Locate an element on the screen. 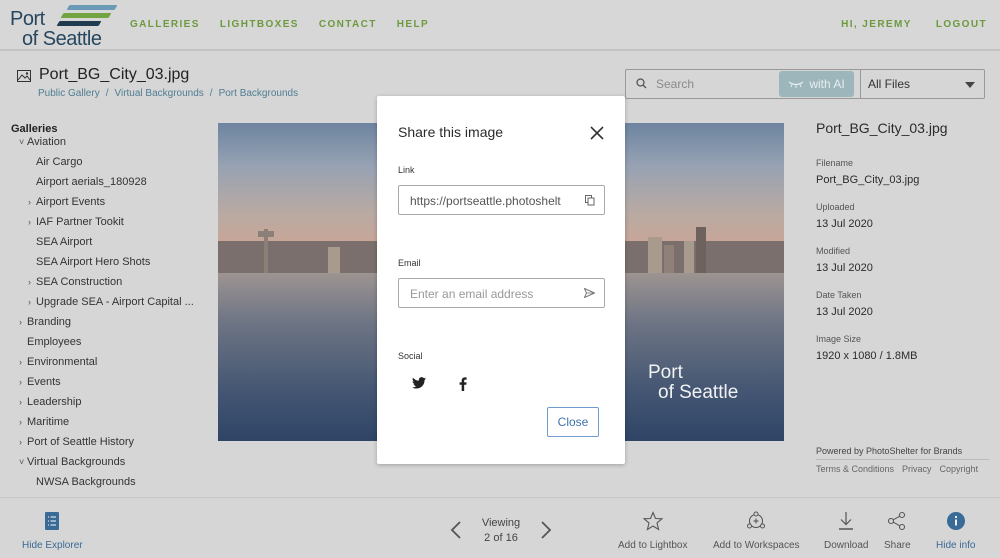  info-field-filename: Filename Port_BG_City_03.jpg is located at coordinates (903, 172).